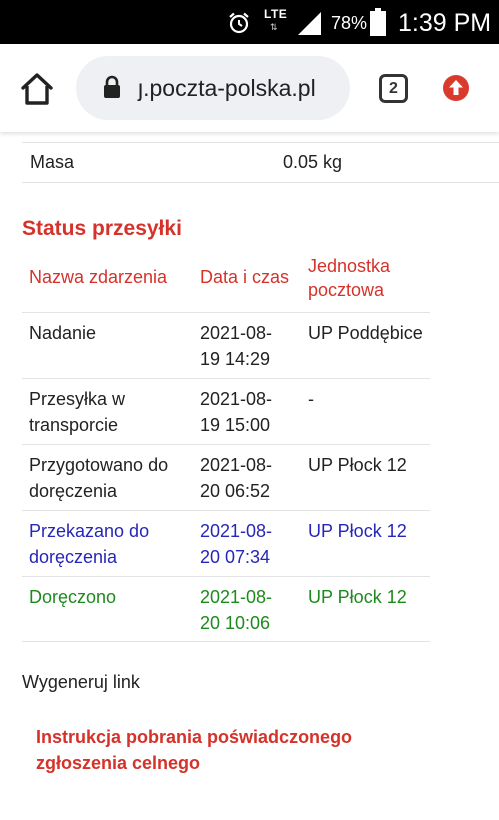  I want to click on alarm-icon, so click(239, 23).